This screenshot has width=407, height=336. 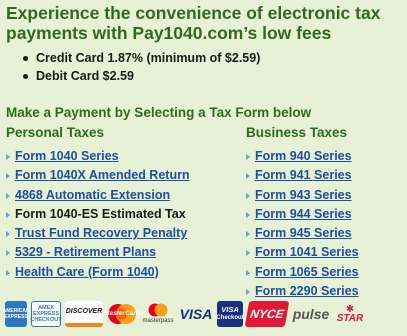 What do you see at coordinates (84, 314) in the screenshot?
I see `discover-logo: DISCOVER` at bounding box center [84, 314].